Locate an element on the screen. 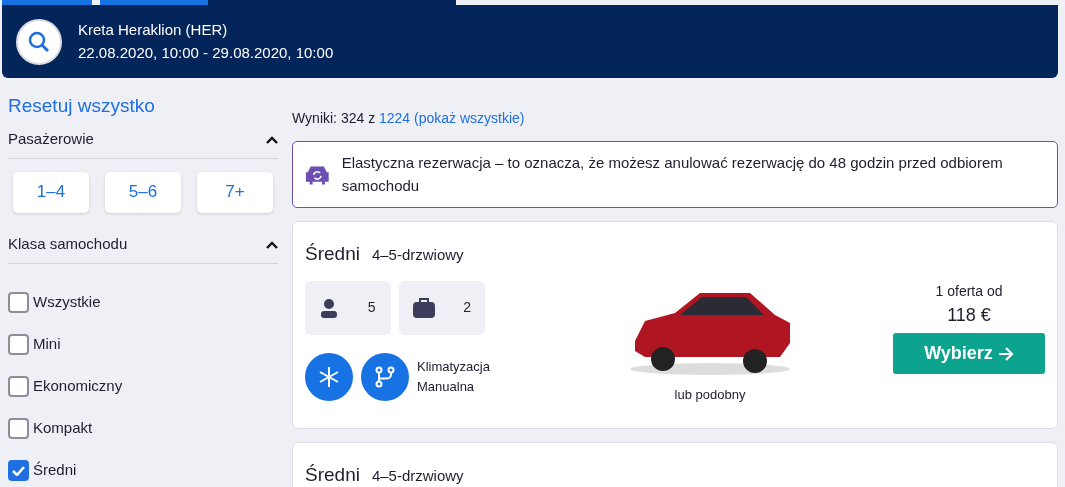 The image size is (1065, 487). check-icon is located at coordinates (18, 470).